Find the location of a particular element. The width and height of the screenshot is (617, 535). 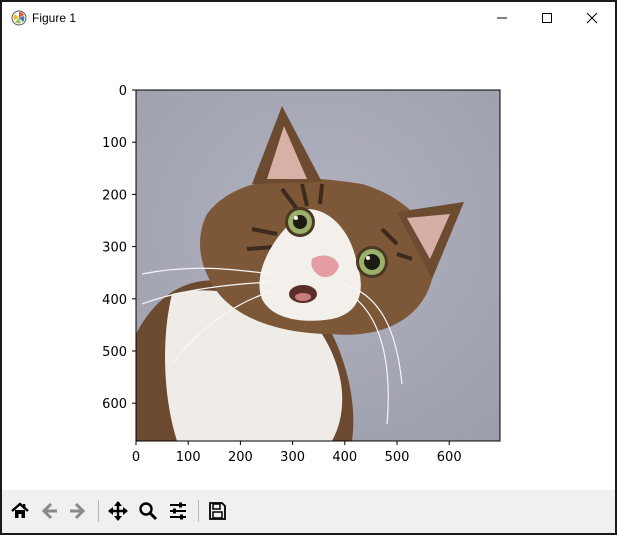

arrow-left-icon is located at coordinates (49, 511).